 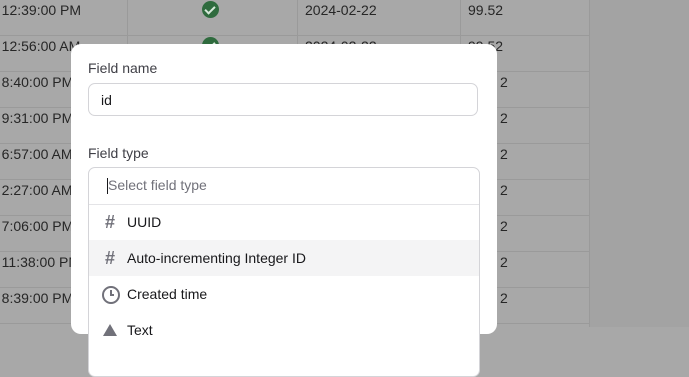 I want to click on time-cell: 3 2:27:00 AM, so click(x=36, y=190).